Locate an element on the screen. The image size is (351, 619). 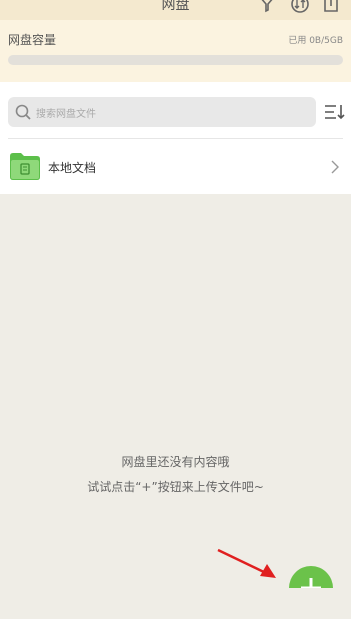
search-input: 搜索网盘文件 is located at coordinates (162, 112).